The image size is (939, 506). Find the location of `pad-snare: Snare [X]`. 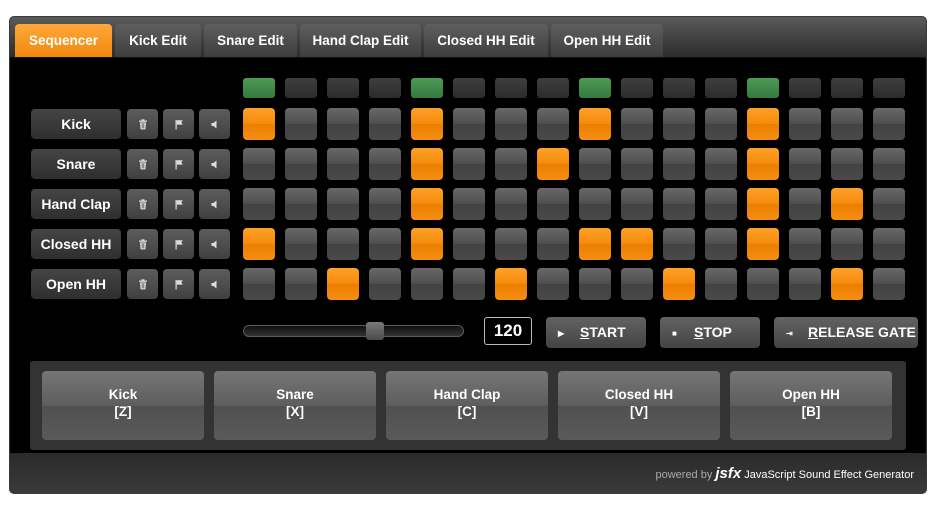

pad-snare: Snare [X] is located at coordinates (295, 405).